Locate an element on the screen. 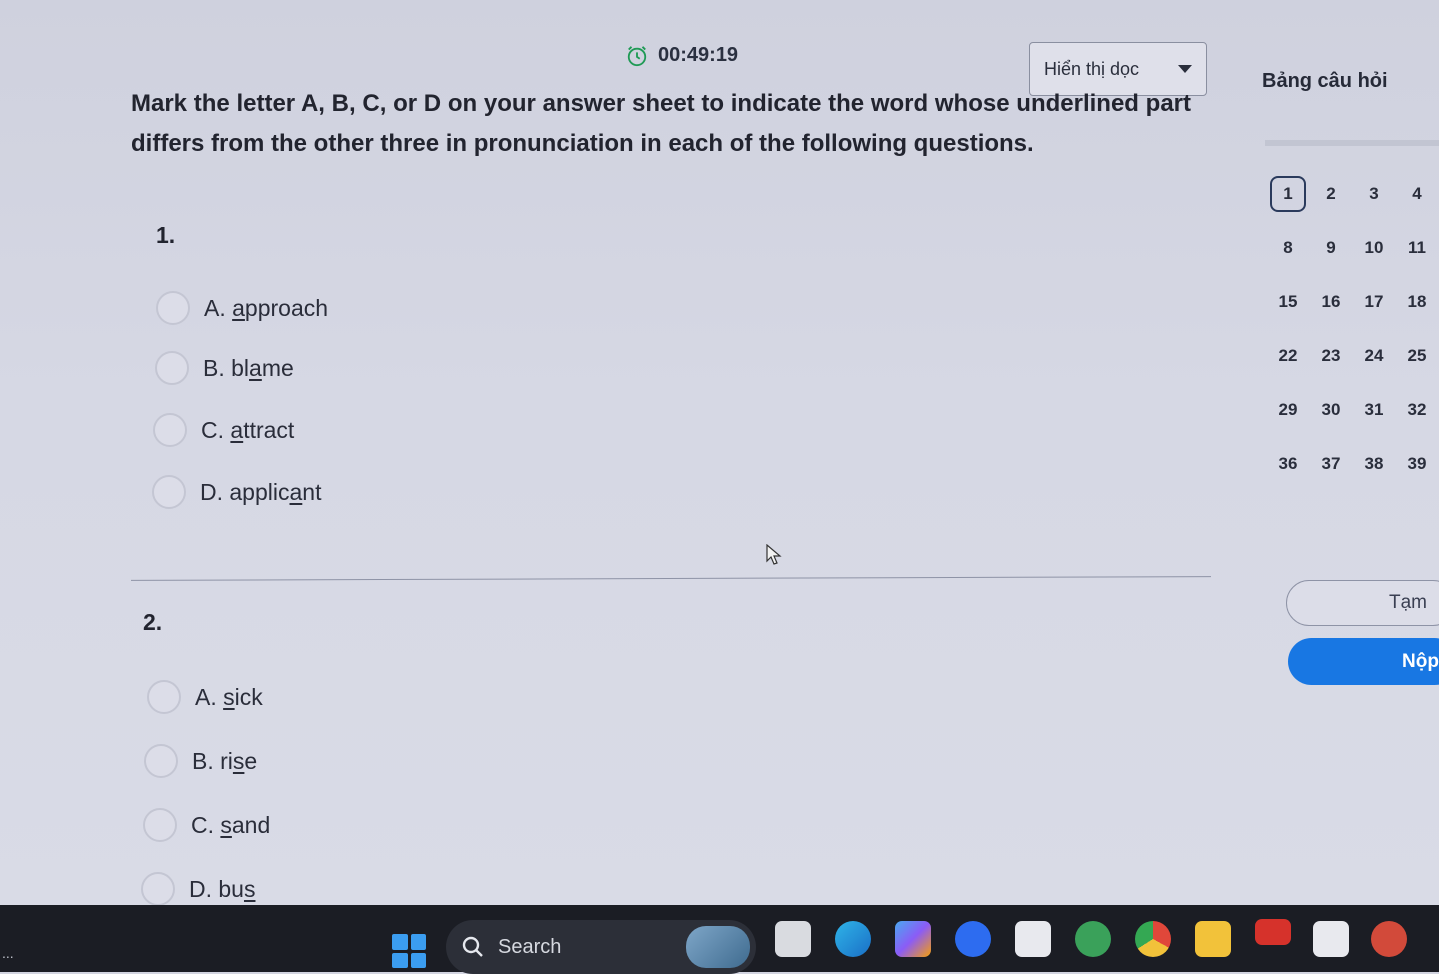  question-nav-23: 23 is located at coordinates (1331, 356).